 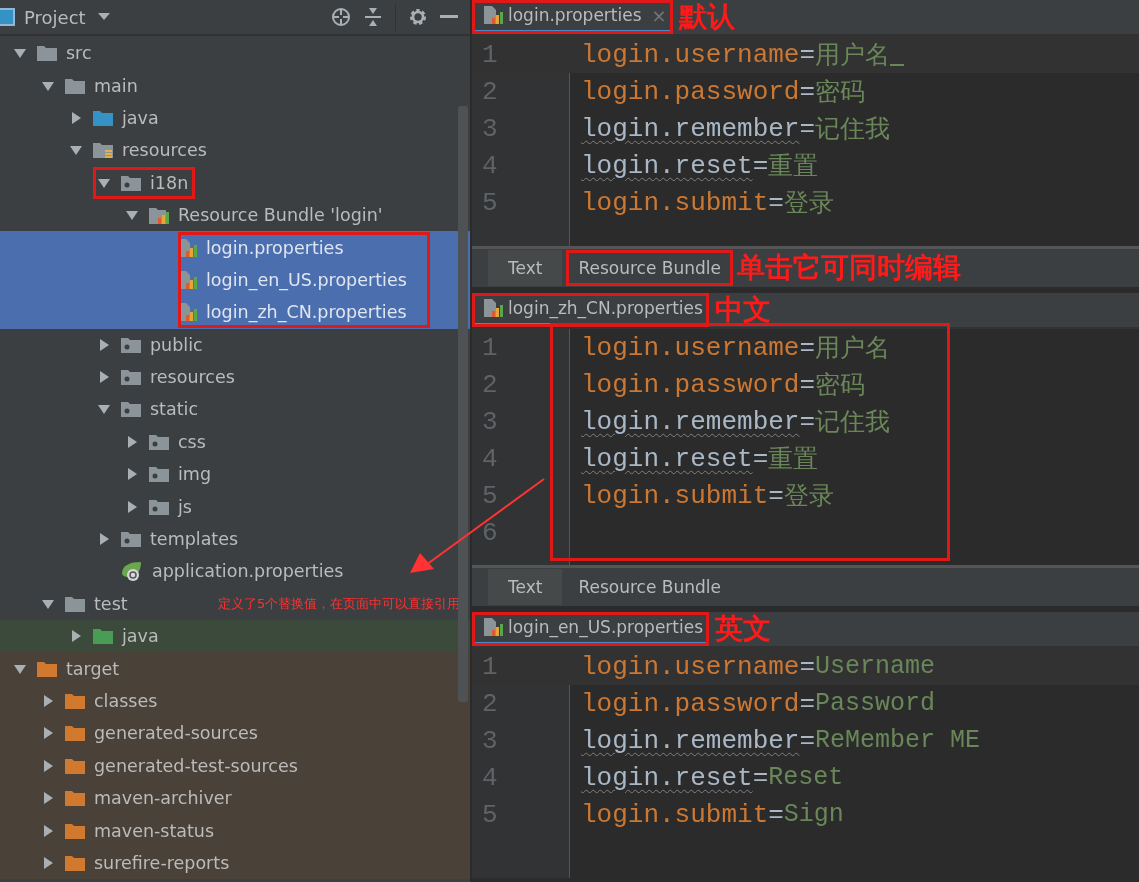 What do you see at coordinates (162, 862) in the screenshot?
I see `tree-item-label: surefire-reports` at bounding box center [162, 862].